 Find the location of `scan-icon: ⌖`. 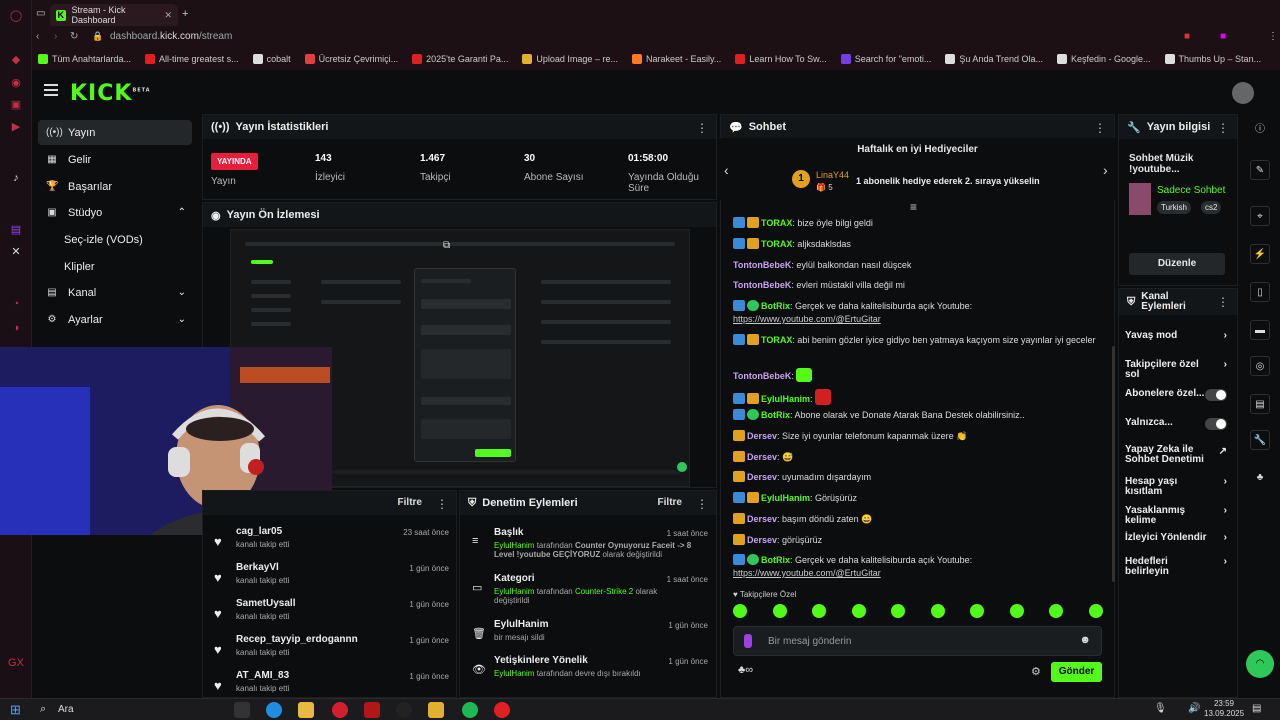

scan-icon: ⌖ is located at coordinates (1260, 216).